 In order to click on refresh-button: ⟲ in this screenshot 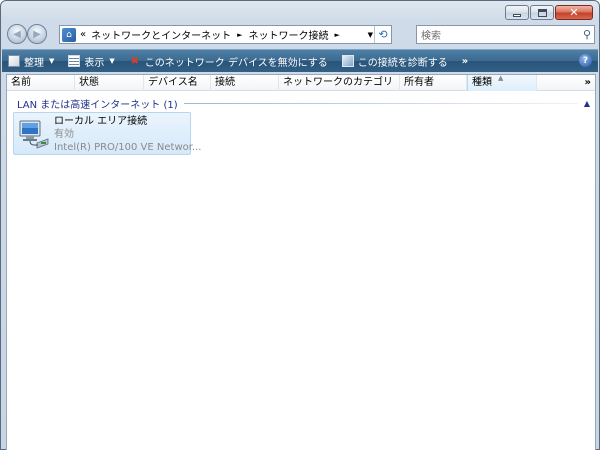, I will do `click(382, 34)`.